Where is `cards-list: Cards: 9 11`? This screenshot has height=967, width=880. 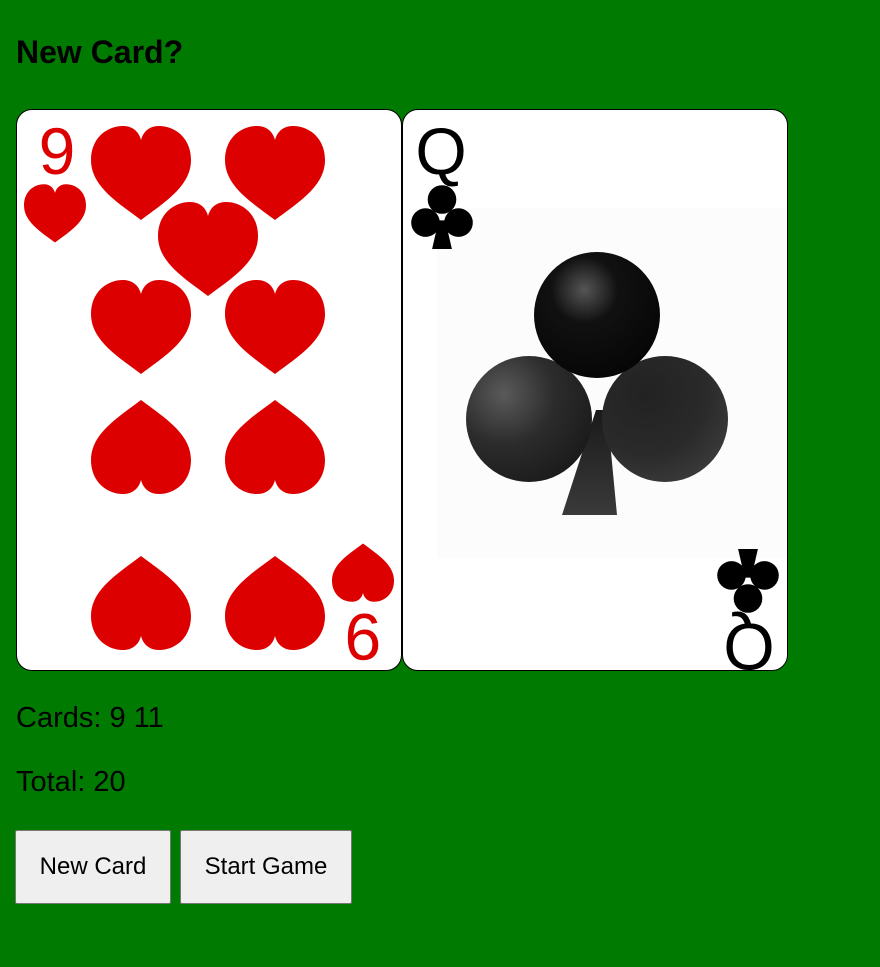
cards-list: Cards: 9 11 is located at coordinates (90, 718).